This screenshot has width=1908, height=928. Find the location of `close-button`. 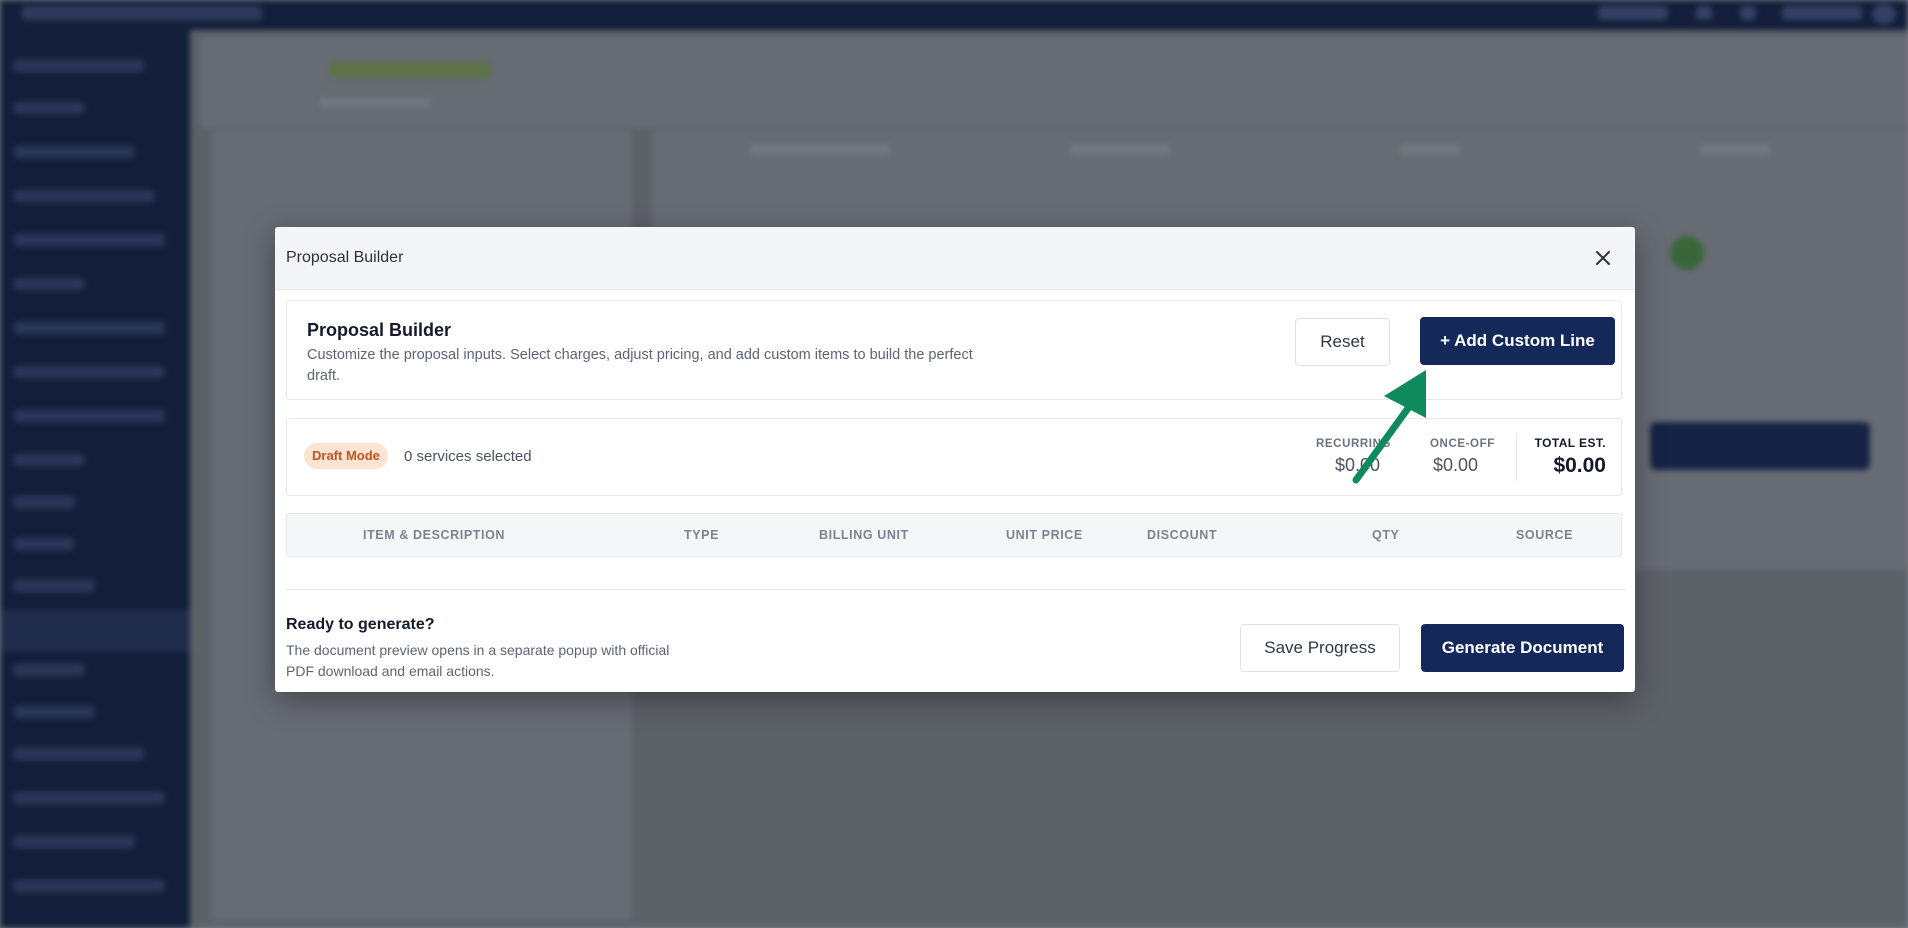

close-button is located at coordinates (1603, 258).